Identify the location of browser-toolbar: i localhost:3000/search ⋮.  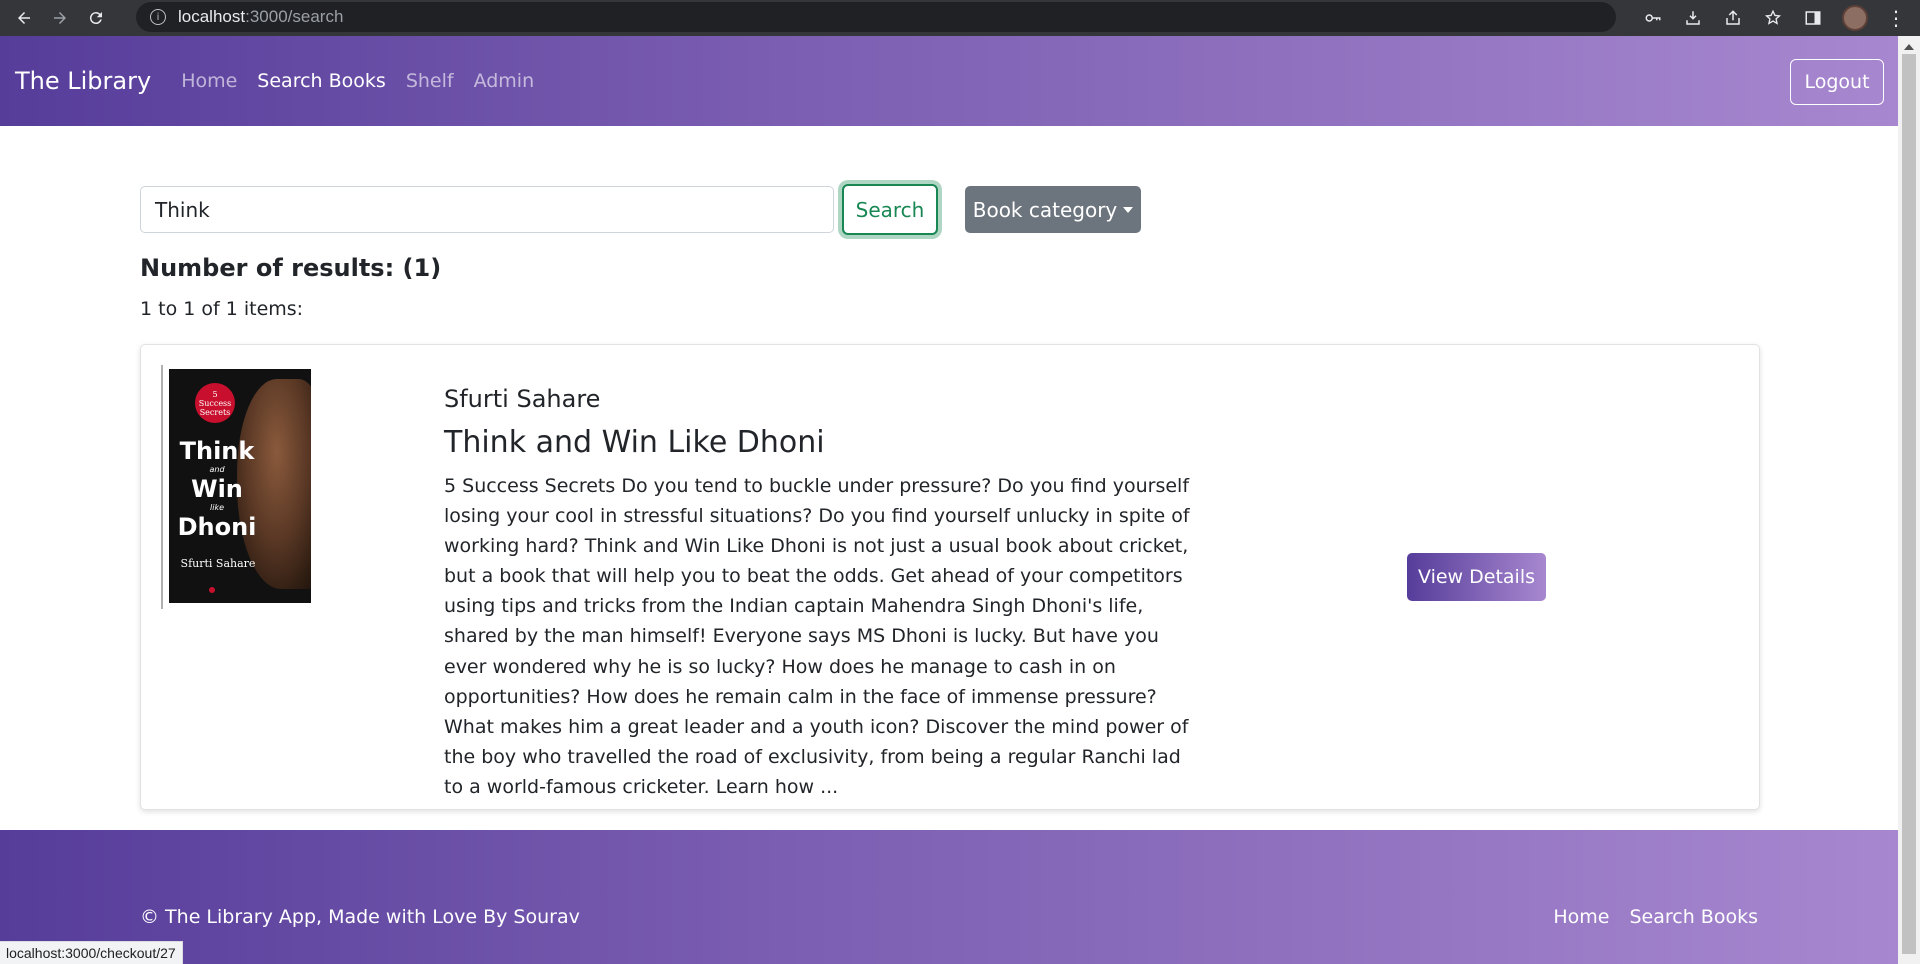
(960, 18).